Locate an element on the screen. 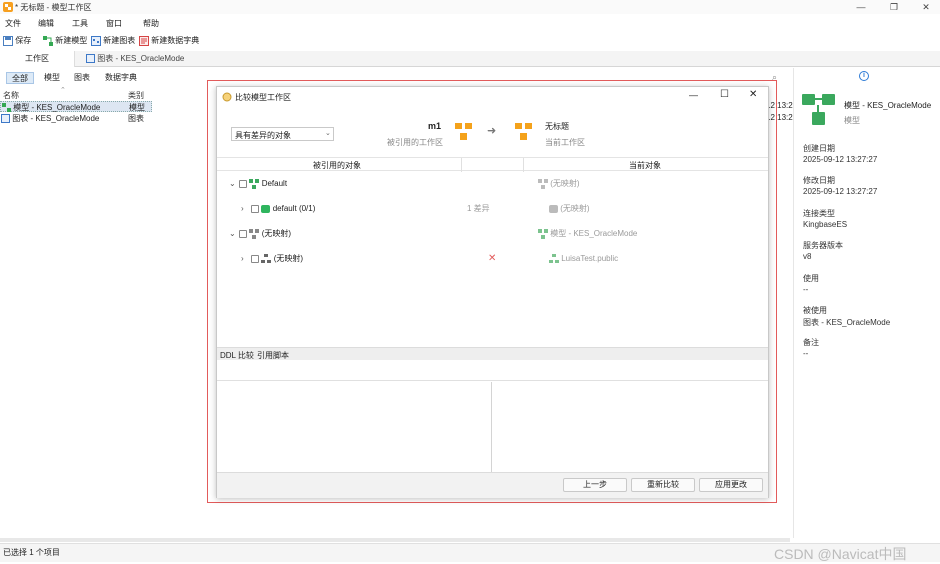 Image resolution: width=940 pixels, height=564 pixels. watermark: CSDN @Navicat中国 is located at coordinates (840, 554).